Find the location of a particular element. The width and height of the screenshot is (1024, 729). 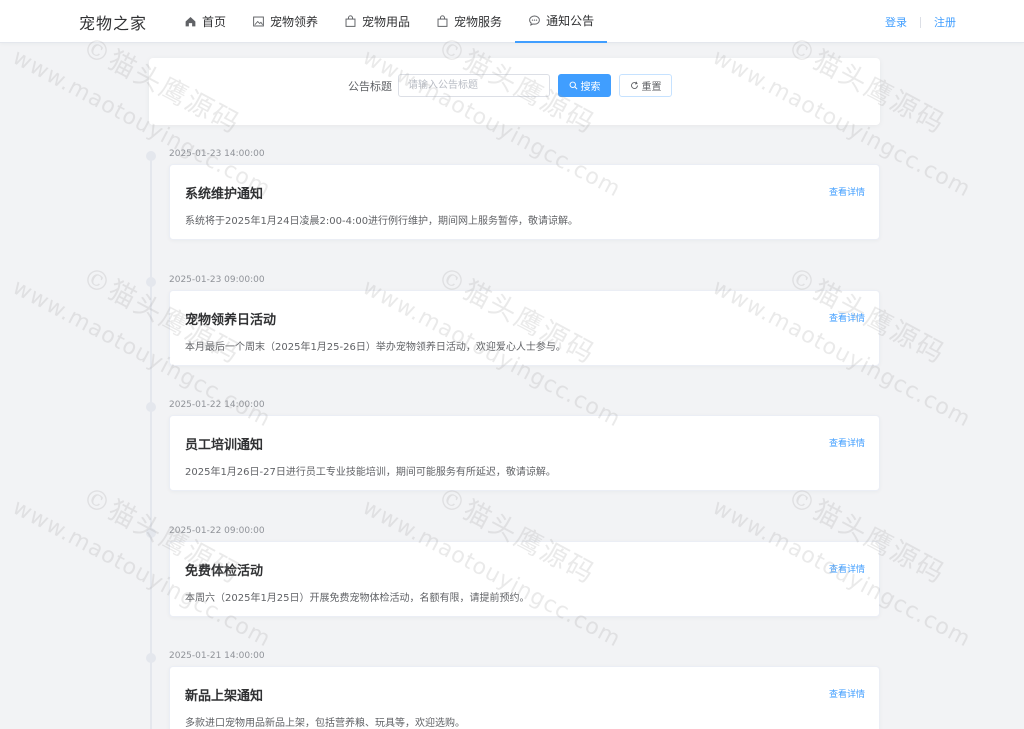

search-input is located at coordinates (474, 85).